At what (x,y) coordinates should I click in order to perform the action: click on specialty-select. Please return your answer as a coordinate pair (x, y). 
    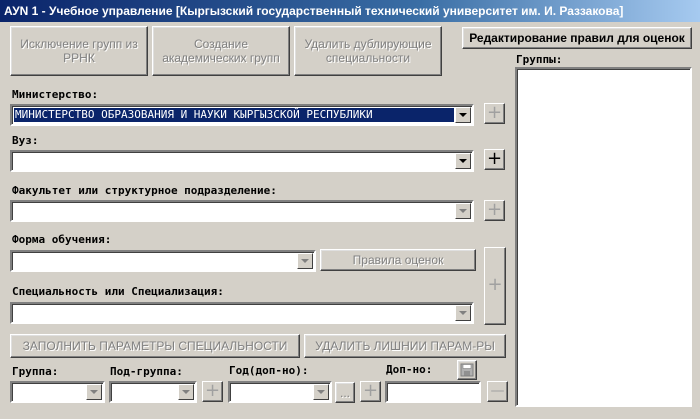
    Looking at the image, I should click on (242, 313).